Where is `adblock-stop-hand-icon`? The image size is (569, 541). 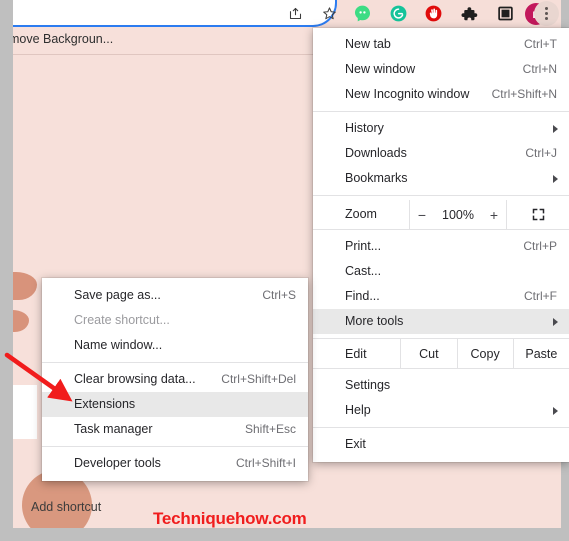
adblock-stop-hand-icon is located at coordinates (433, 13).